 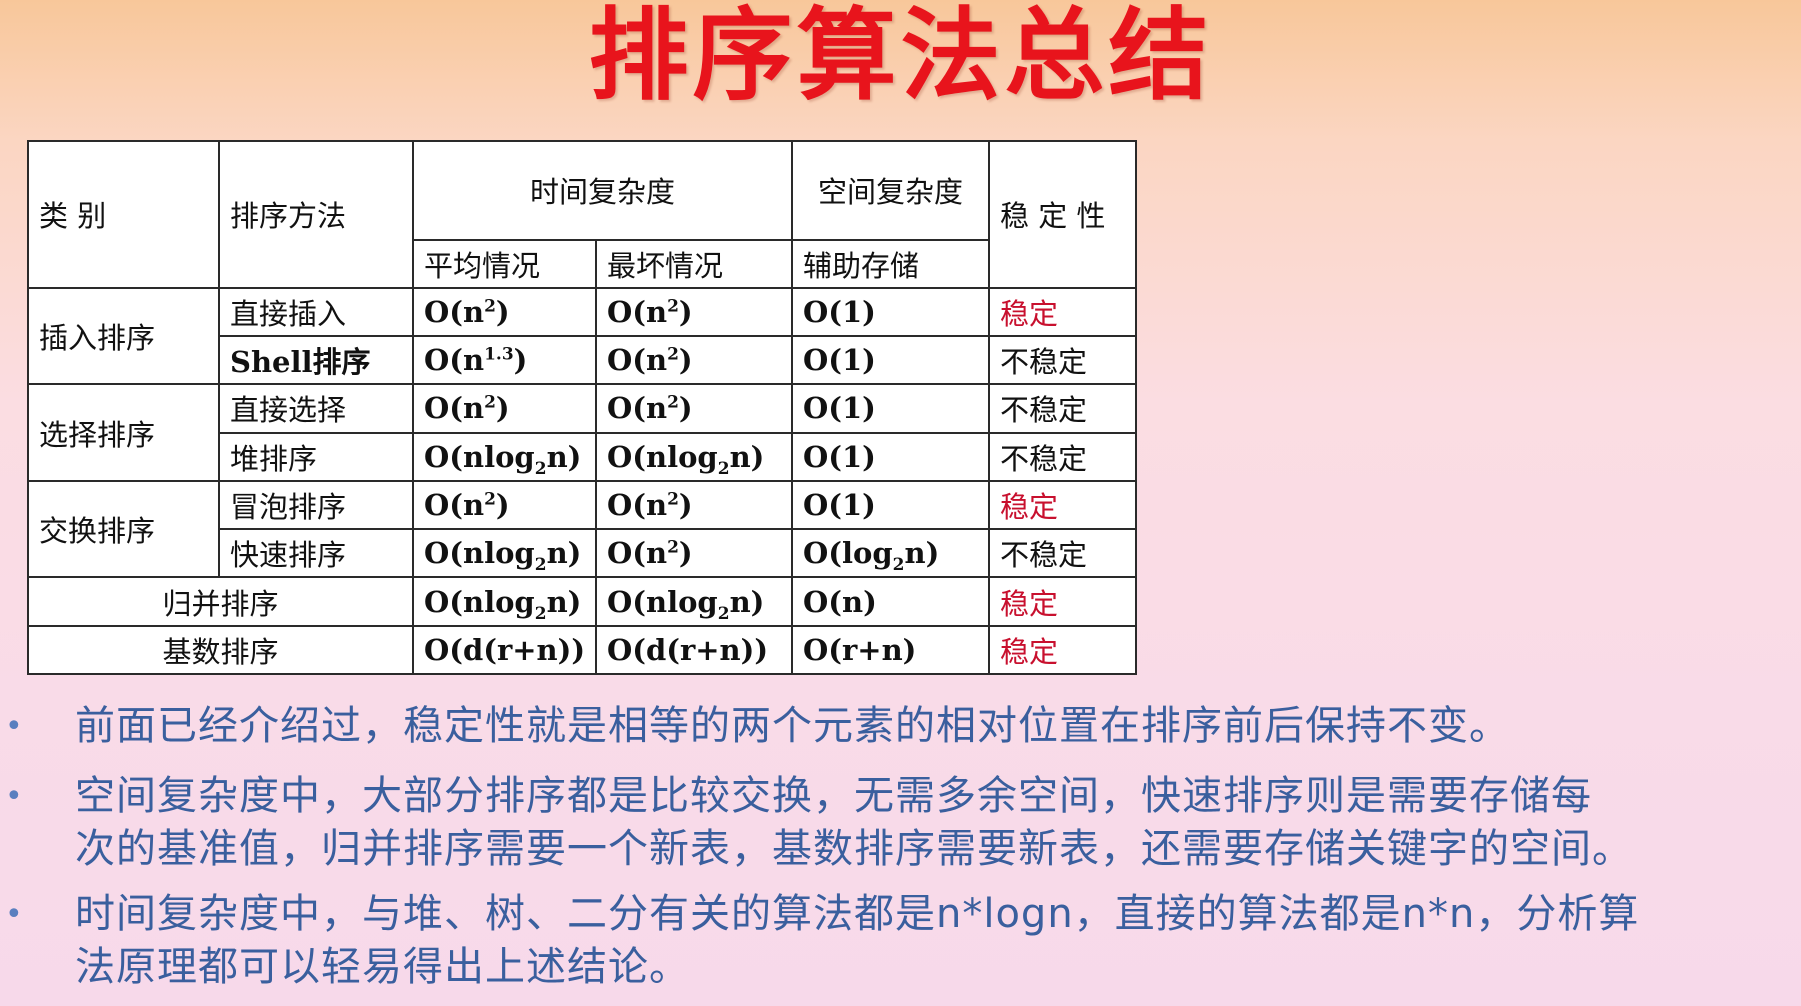 I want to click on header-auxiliary: 辅助存储, so click(x=891, y=263).